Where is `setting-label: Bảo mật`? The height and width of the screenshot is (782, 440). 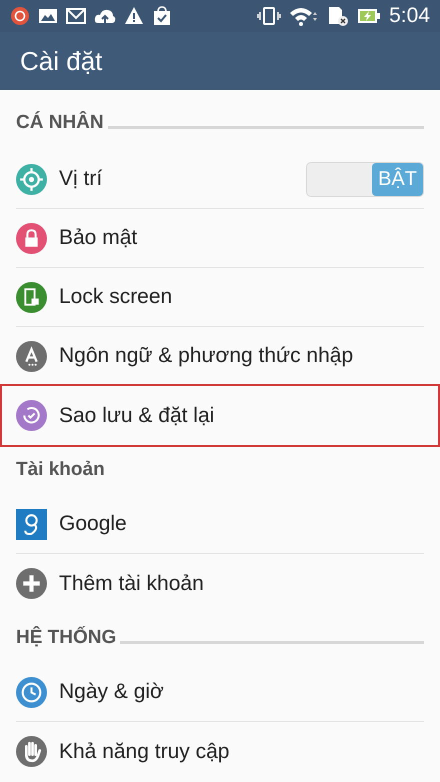
setting-label: Bảo mật is located at coordinates (98, 238).